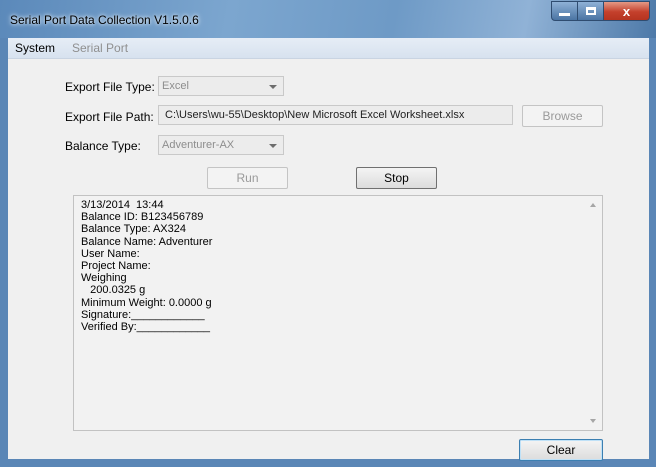  I want to click on minimize-icon, so click(564, 14).